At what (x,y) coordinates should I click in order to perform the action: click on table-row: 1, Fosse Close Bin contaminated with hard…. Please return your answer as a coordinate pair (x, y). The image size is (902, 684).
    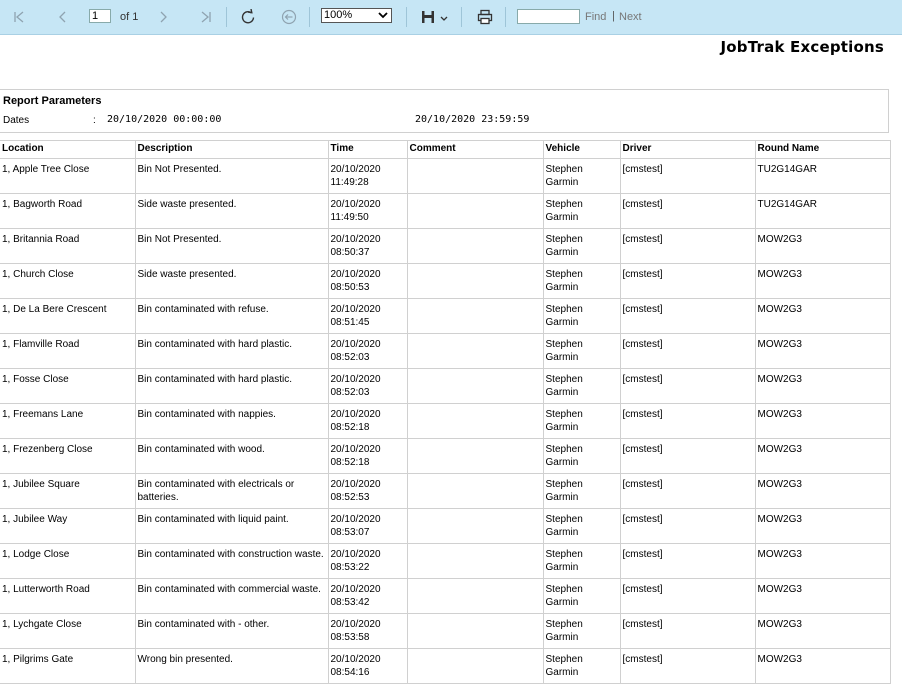
    Looking at the image, I should click on (445, 386).